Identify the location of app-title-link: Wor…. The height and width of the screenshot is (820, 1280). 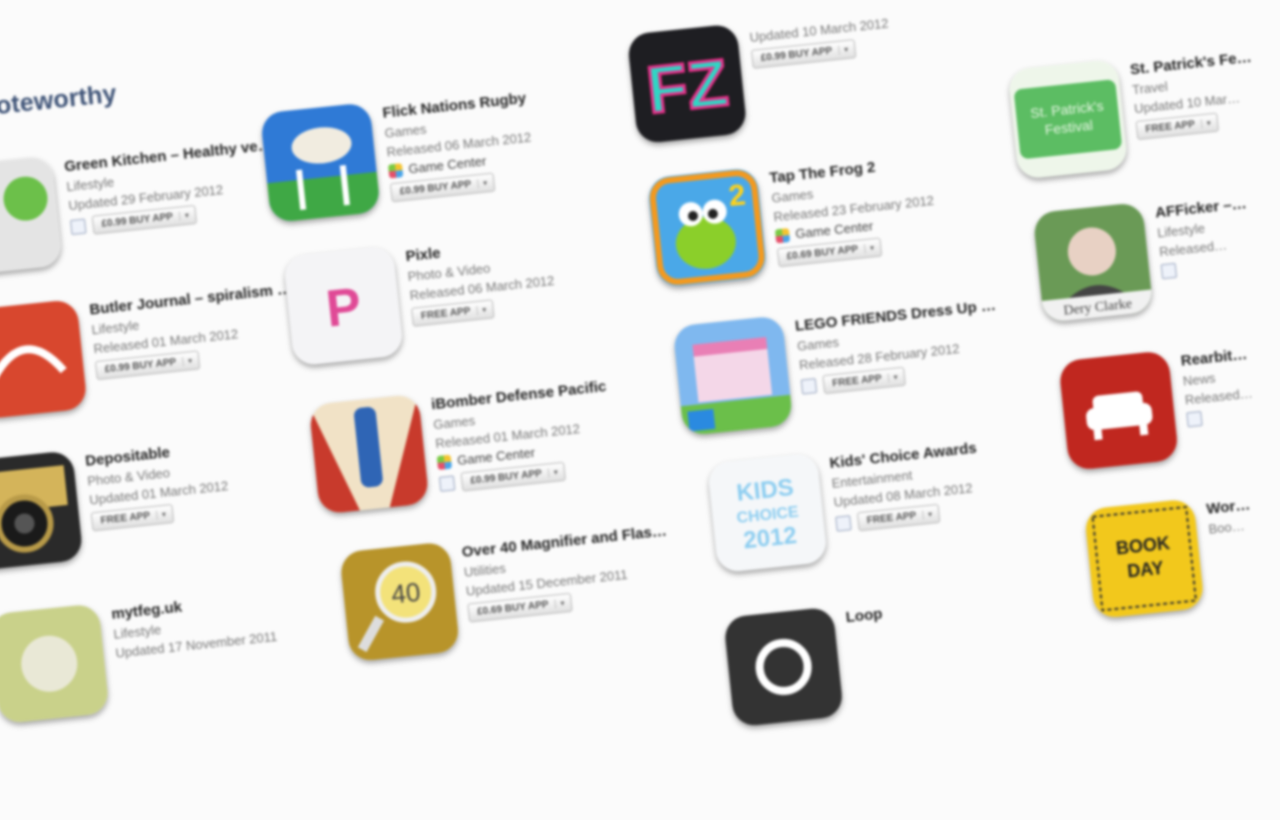
(1243, 498).